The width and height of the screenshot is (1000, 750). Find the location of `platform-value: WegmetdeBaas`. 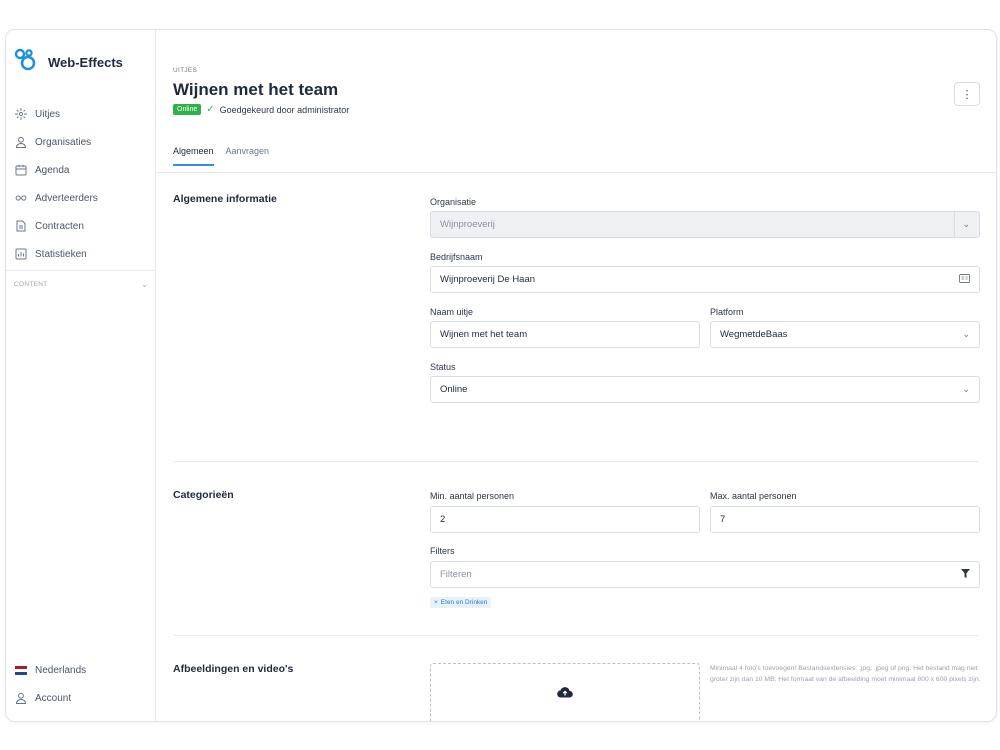

platform-value: WegmetdeBaas is located at coordinates (754, 334).